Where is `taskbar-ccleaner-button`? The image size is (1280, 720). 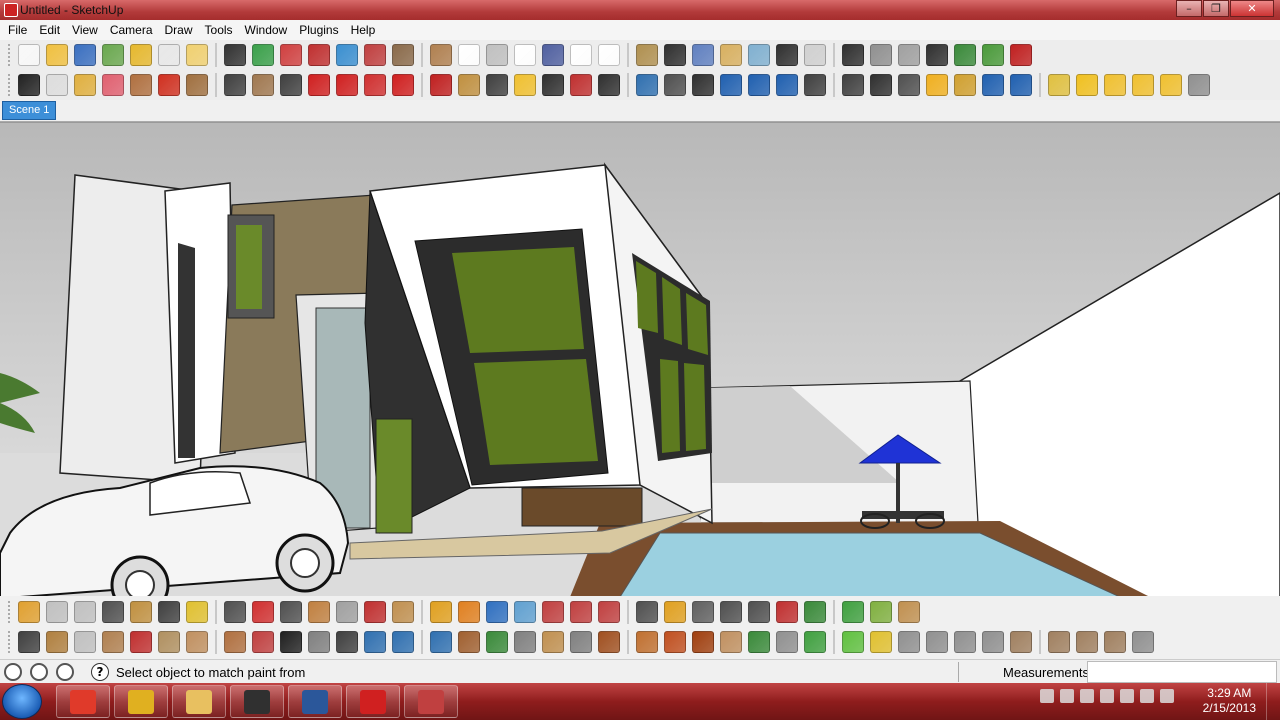
taskbar-ccleaner-button is located at coordinates (431, 701).